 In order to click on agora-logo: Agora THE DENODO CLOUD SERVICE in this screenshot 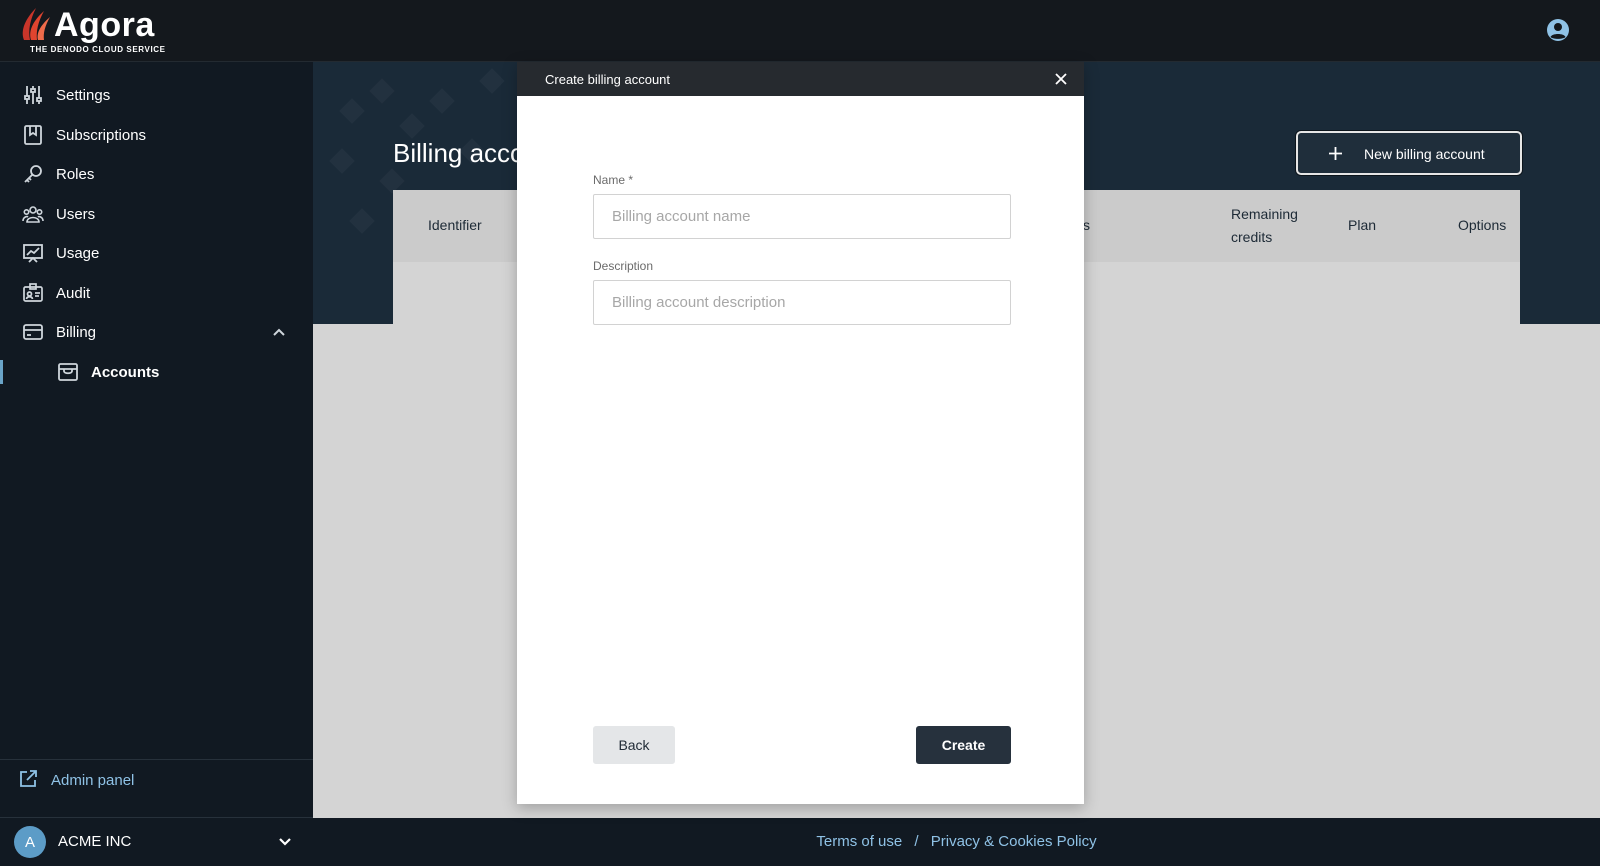, I will do `click(93, 32)`.